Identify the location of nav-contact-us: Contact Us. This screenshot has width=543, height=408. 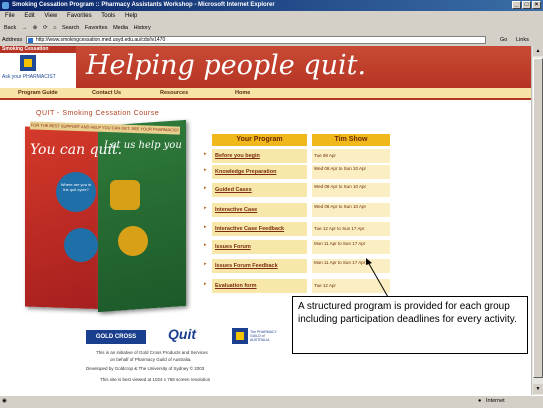
(106, 93).